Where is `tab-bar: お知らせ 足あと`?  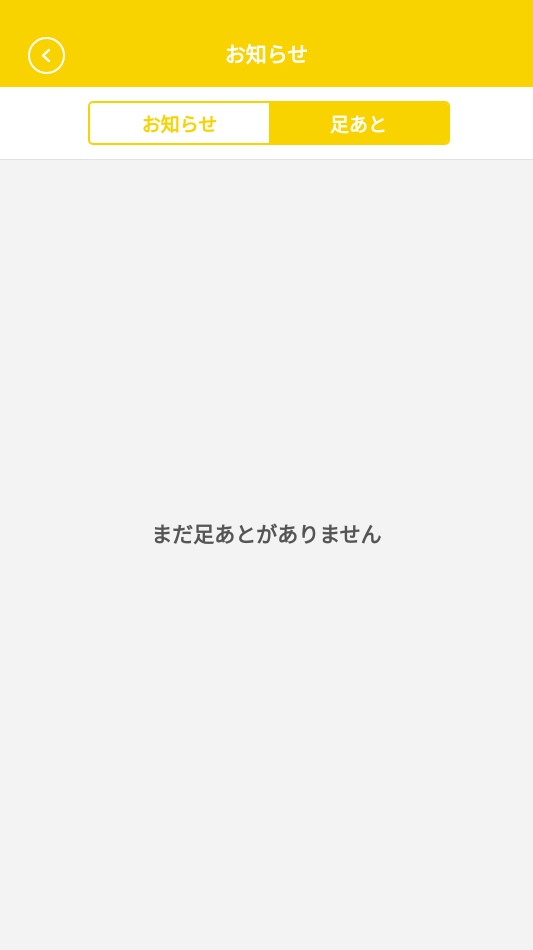
tab-bar: お知らせ 足あと is located at coordinates (266, 123).